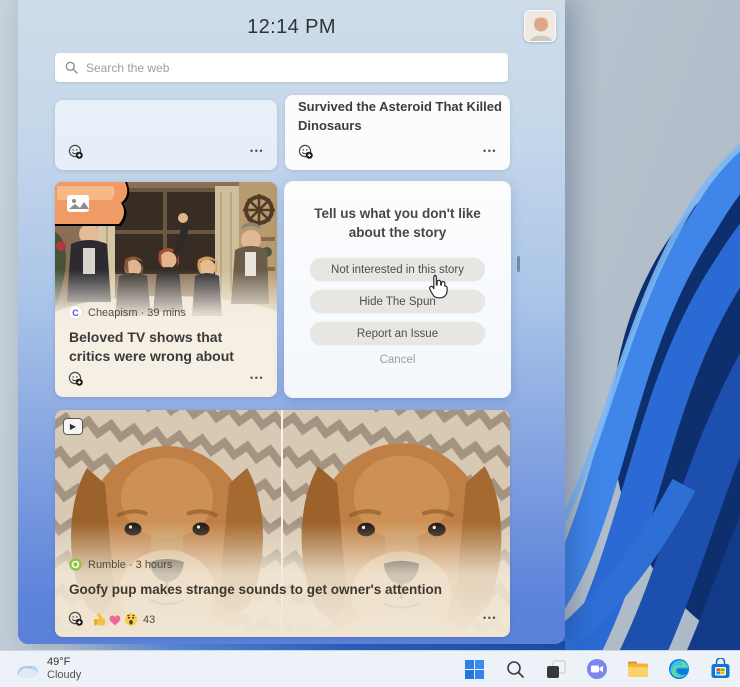  I want to click on video-play-icon: ▶, so click(73, 426).